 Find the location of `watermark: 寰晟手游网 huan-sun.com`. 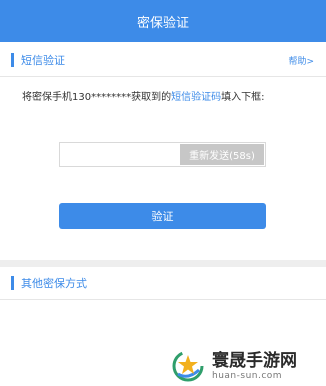

watermark: 寰晟手游网 huan-sun.com is located at coordinates (246, 366).